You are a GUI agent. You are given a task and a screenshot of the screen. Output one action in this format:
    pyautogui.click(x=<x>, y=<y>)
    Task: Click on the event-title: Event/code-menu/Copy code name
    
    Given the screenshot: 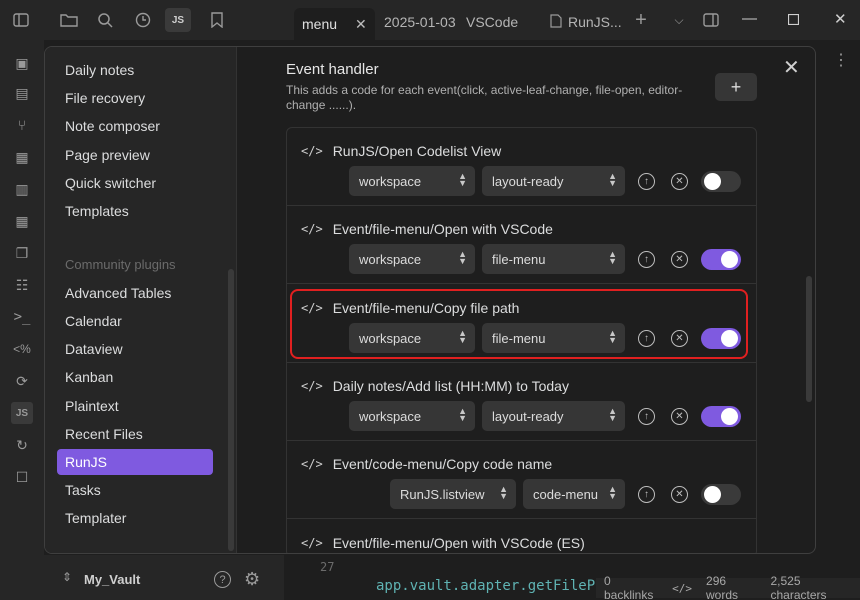 What is the action you would take?
    pyautogui.click(x=442, y=464)
    